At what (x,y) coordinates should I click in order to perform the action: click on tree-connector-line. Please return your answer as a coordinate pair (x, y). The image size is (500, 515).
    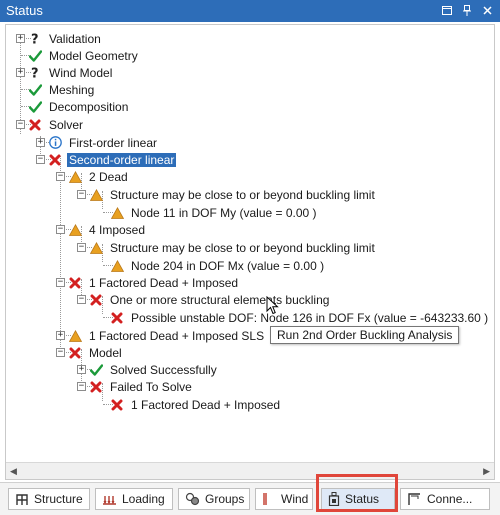
    Looking at the image, I should click on (60, 254).